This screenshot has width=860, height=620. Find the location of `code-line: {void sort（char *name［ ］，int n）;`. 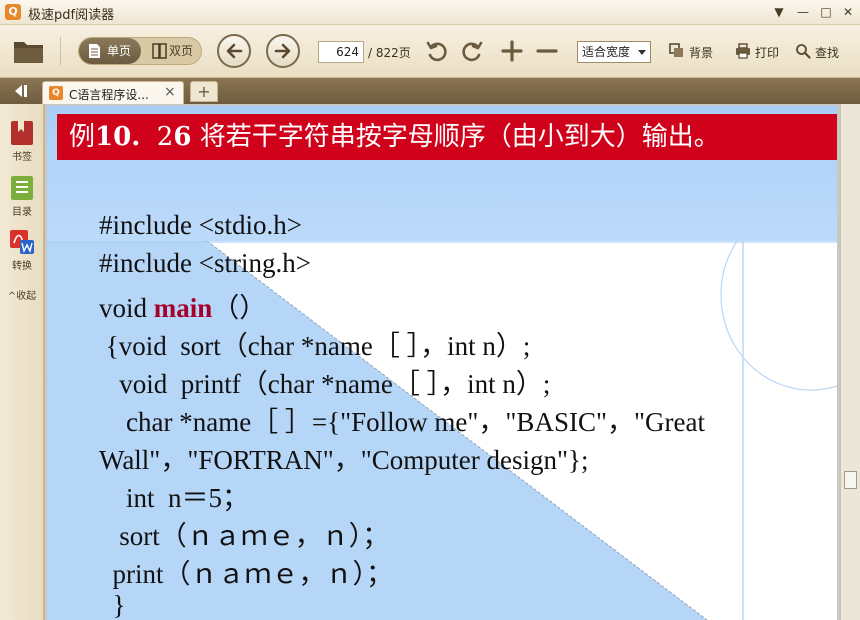

code-line: {void sort（char *name［ ］，int n）; is located at coordinates (315, 346).